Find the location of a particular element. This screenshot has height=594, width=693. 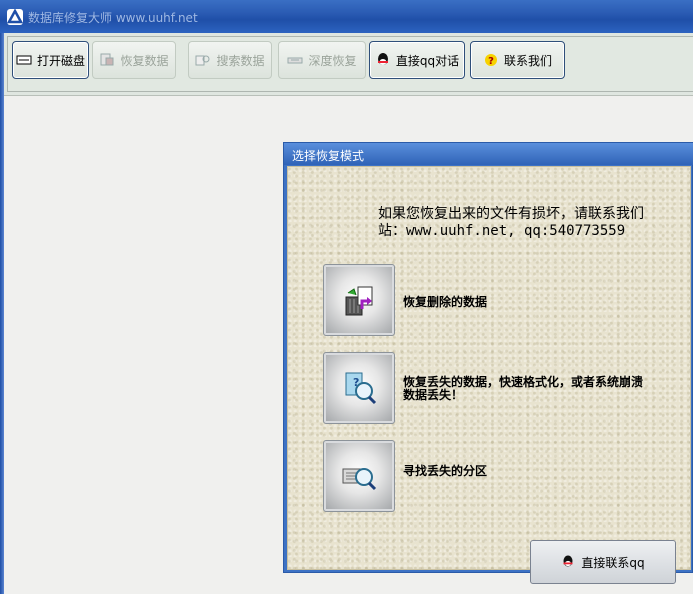

search-data-label: 搜索数据 is located at coordinates (240, 60).